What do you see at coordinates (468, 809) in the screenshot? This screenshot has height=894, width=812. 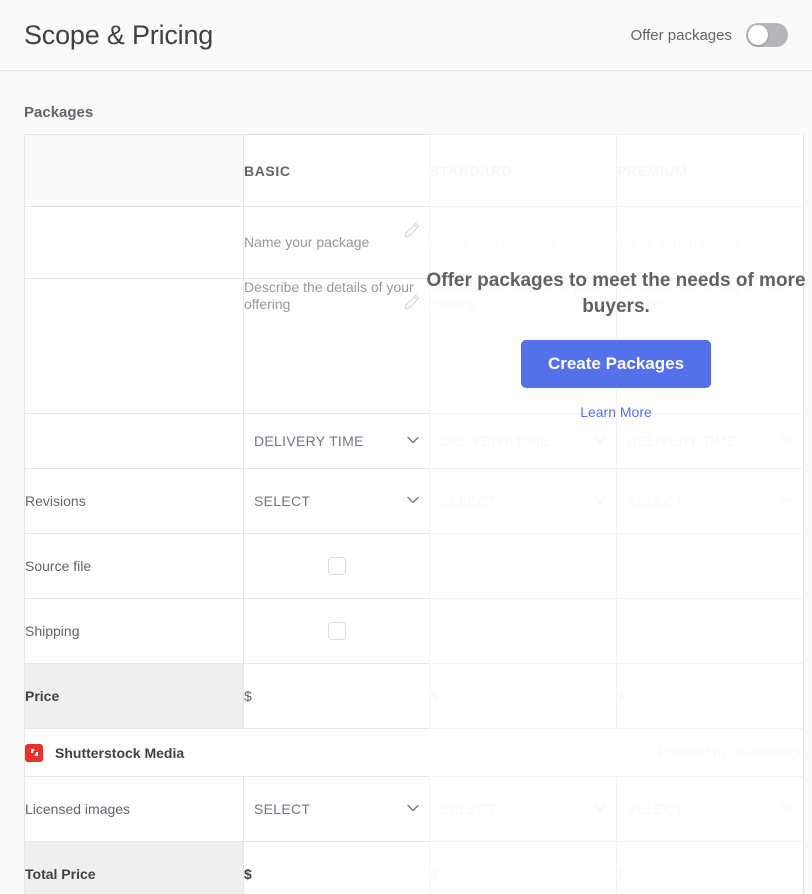 I see `licensed-images-value-standard: SELECT` at bounding box center [468, 809].